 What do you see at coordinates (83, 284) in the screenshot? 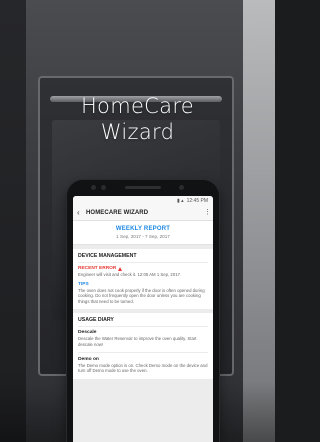
I see `tips-label: TIPS` at bounding box center [83, 284].